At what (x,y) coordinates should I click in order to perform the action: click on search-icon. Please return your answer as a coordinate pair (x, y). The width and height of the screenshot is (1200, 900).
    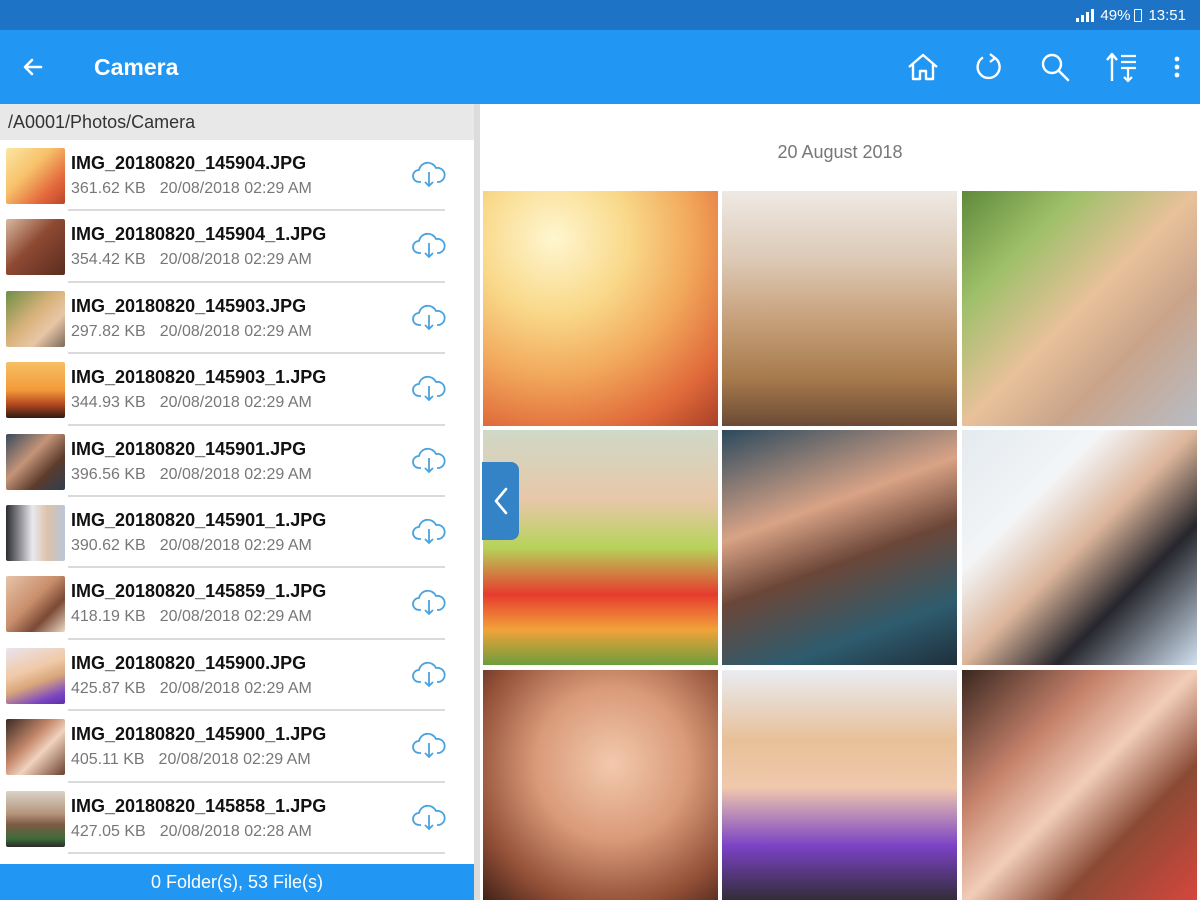
    Looking at the image, I should click on (1055, 67).